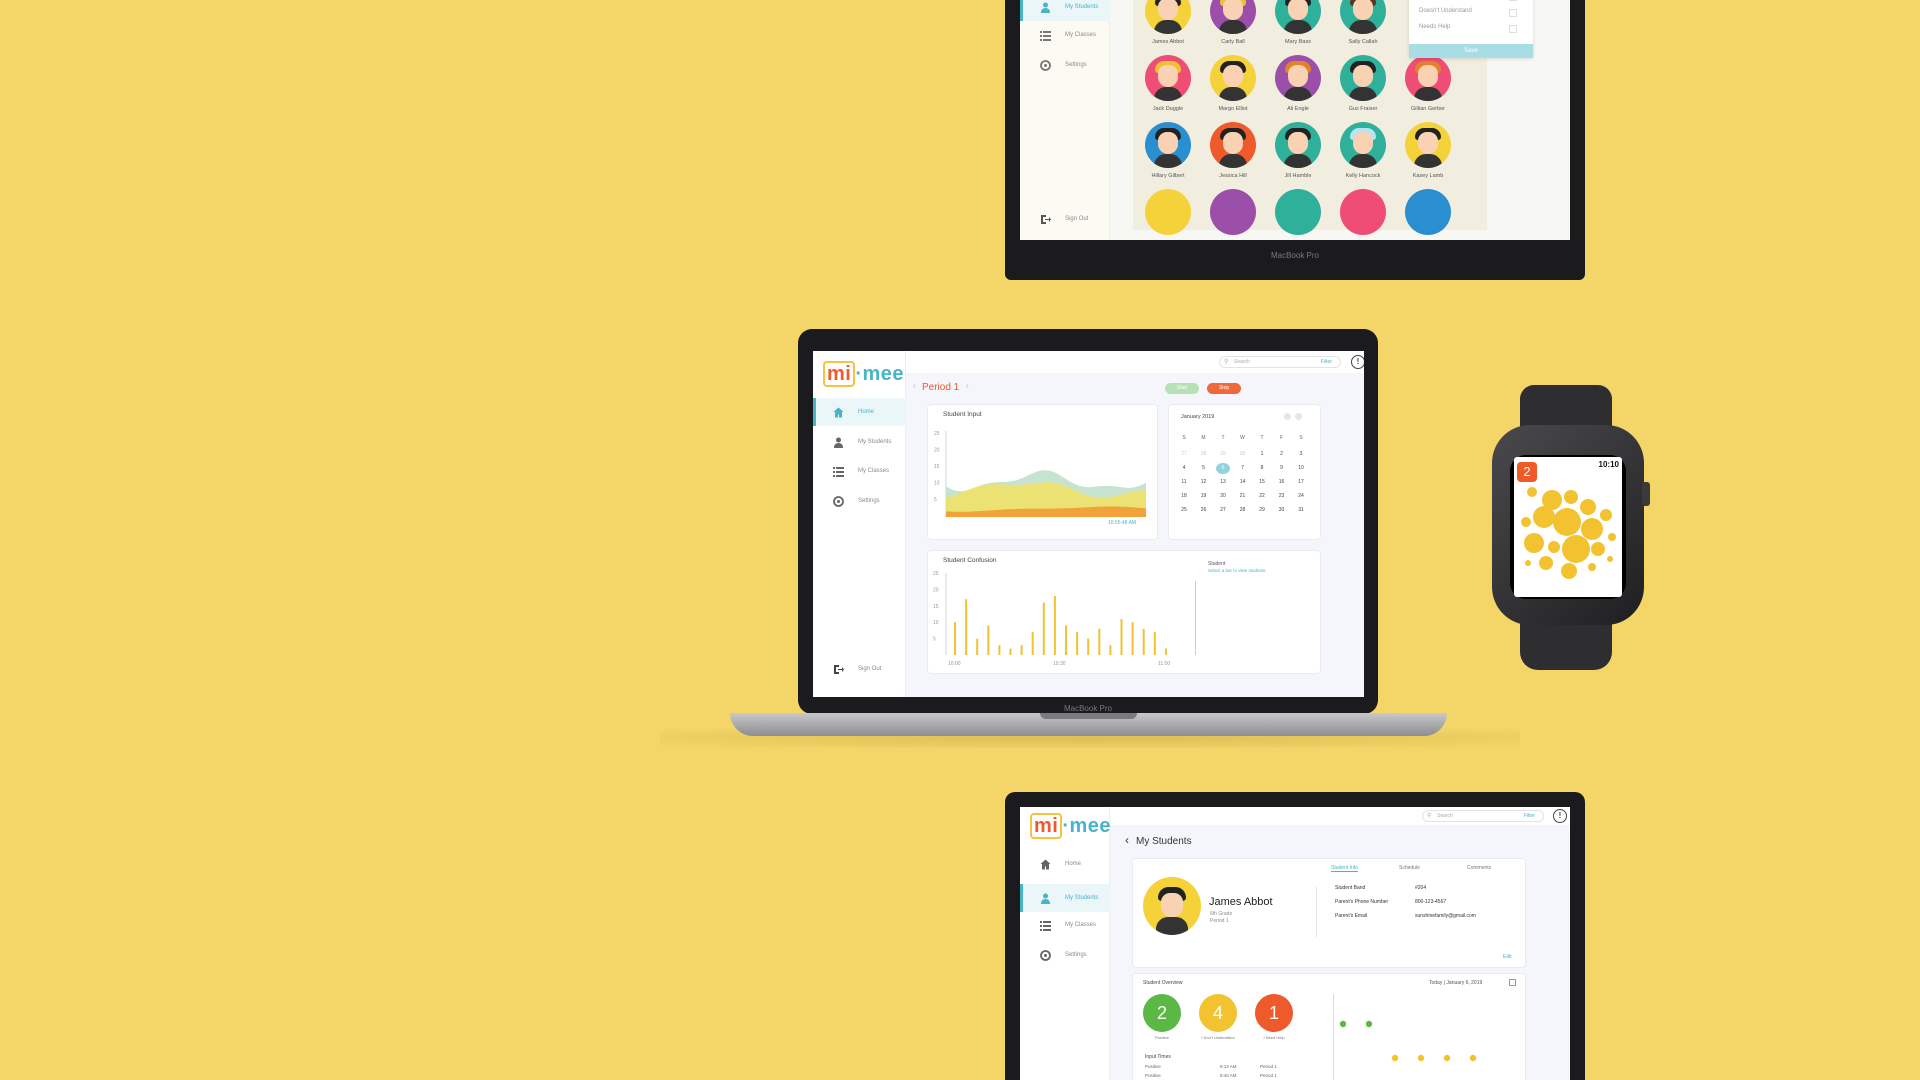  What do you see at coordinates (1282, 482) in the screenshot?
I see `calendar-day: 16` at bounding box center [1282, 482].